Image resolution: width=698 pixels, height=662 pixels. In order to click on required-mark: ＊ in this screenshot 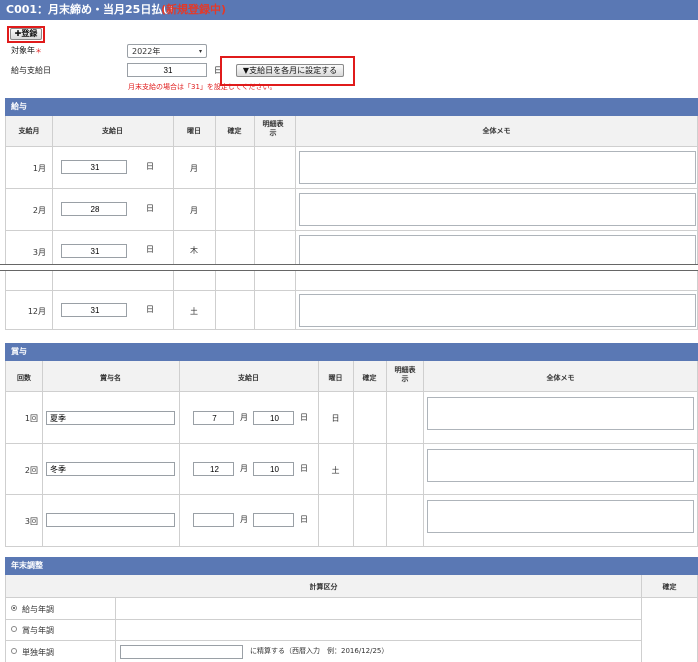, I will do `click(38, 51)`.